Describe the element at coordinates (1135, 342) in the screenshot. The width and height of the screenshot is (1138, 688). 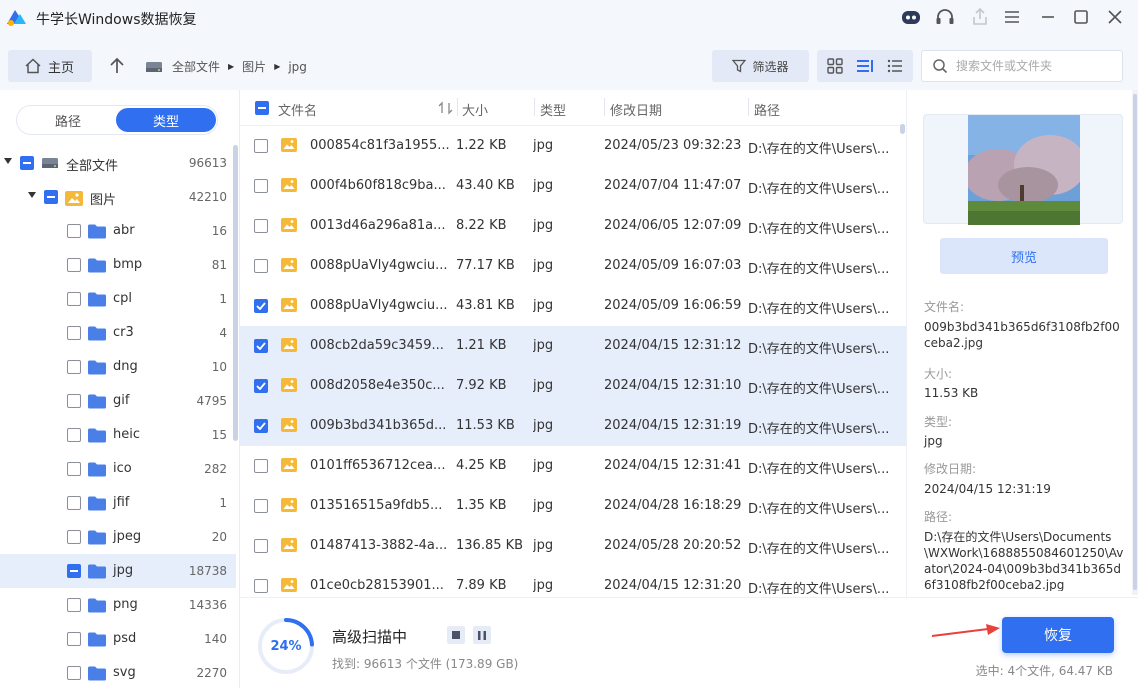
I see `details-scrollbar` at that location.